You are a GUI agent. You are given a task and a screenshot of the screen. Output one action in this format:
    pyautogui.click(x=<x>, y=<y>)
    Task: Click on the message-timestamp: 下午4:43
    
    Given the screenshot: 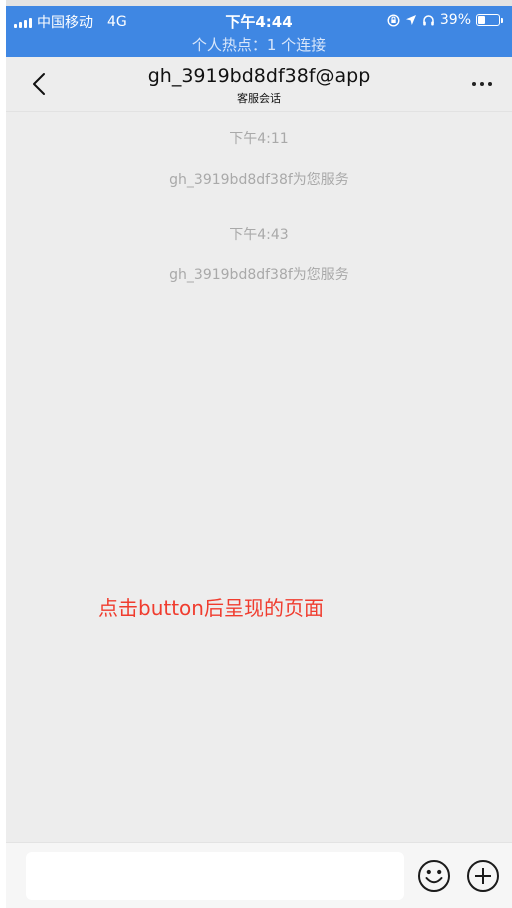 What is the action you would take?
    pyautogui.click(x=259, y=235)
    